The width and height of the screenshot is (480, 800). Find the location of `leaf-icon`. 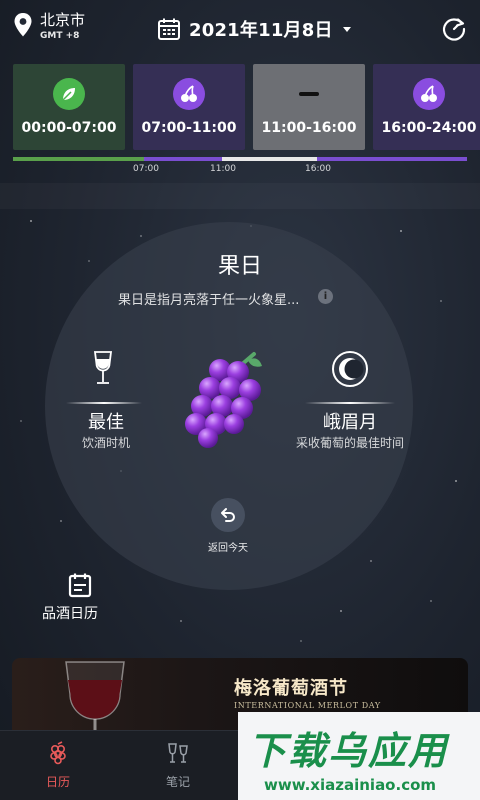

leaf-icon is located at coordinates (69, 94).